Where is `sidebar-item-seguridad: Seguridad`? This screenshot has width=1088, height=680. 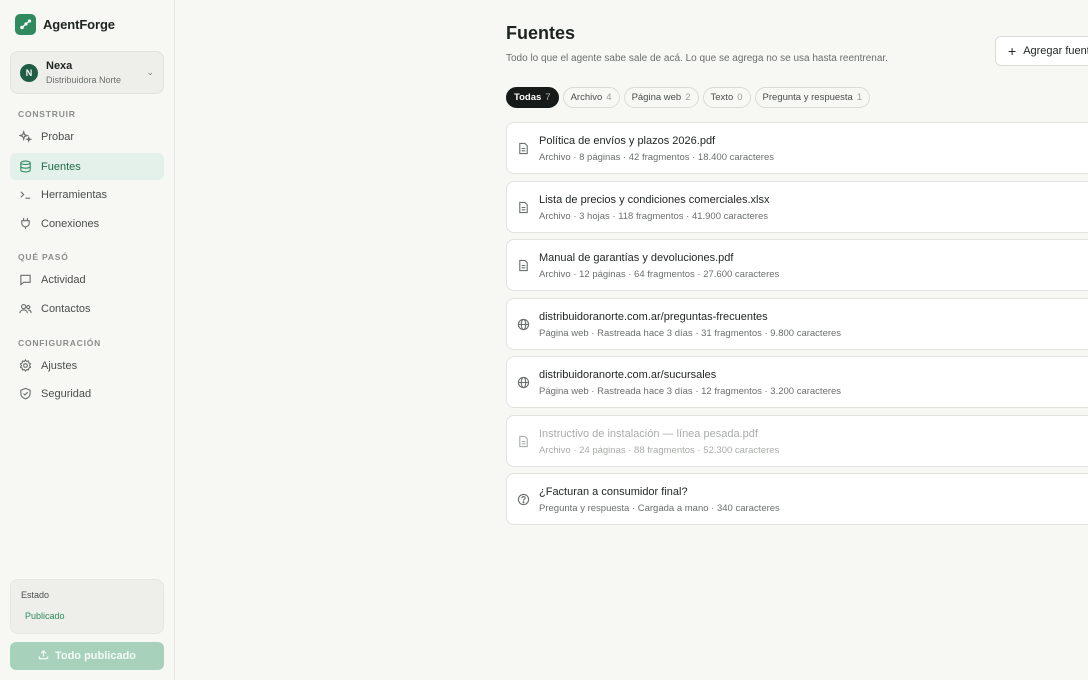
sidebar-item-seguridad: Seguridad is located at coordinates (87, 393).